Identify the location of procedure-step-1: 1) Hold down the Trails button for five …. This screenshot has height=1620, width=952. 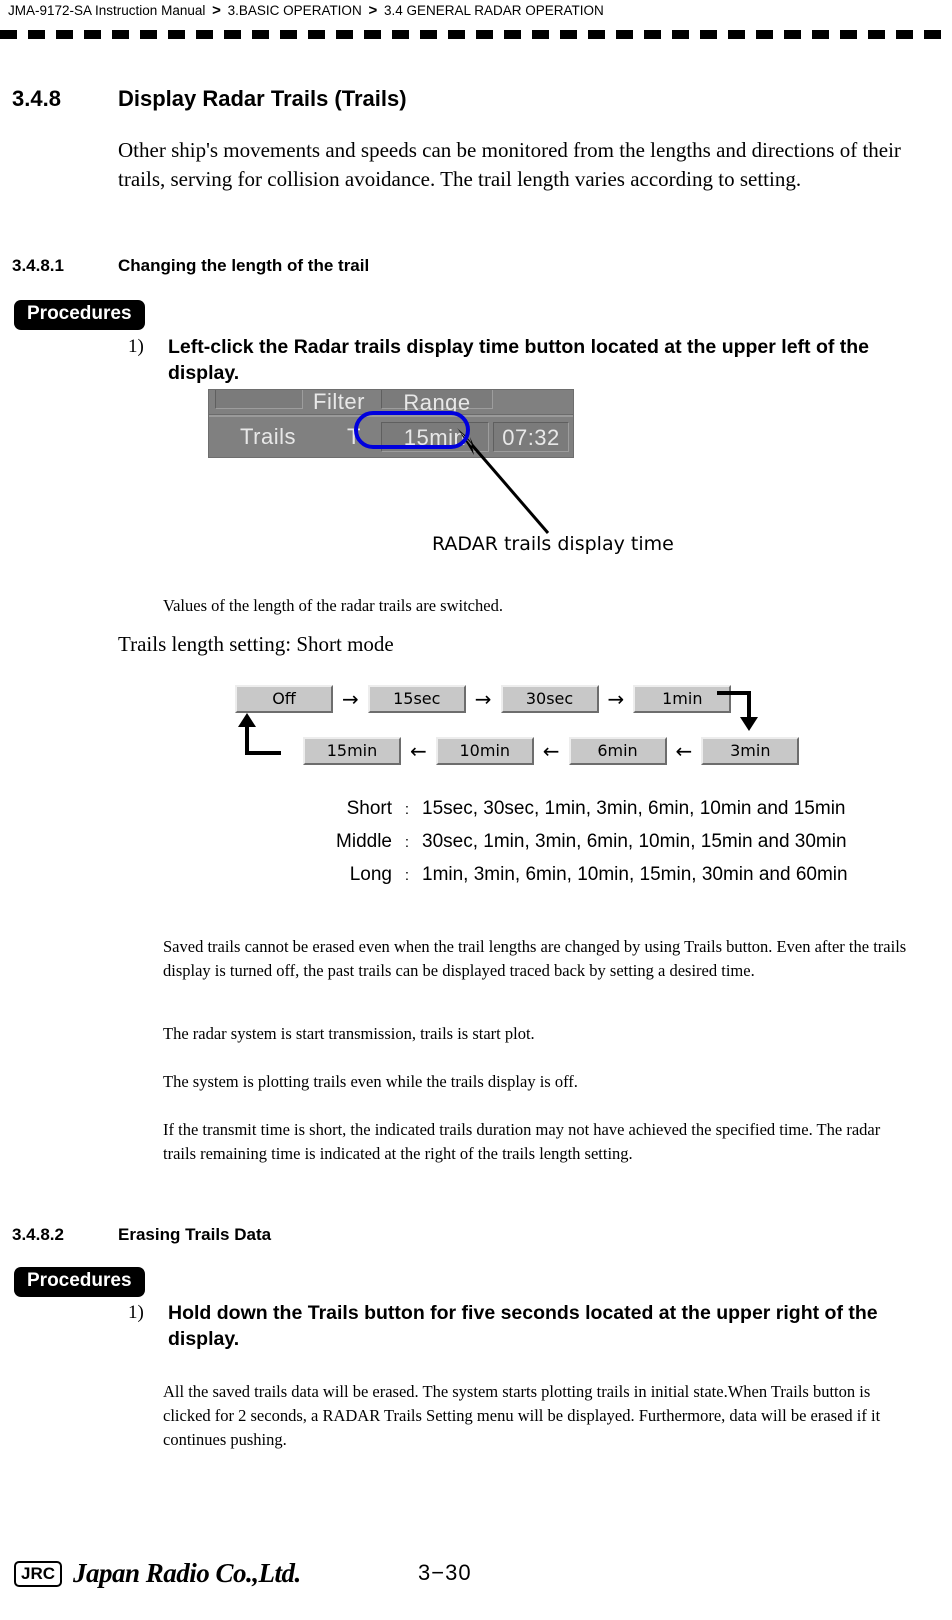
(508, 1326).